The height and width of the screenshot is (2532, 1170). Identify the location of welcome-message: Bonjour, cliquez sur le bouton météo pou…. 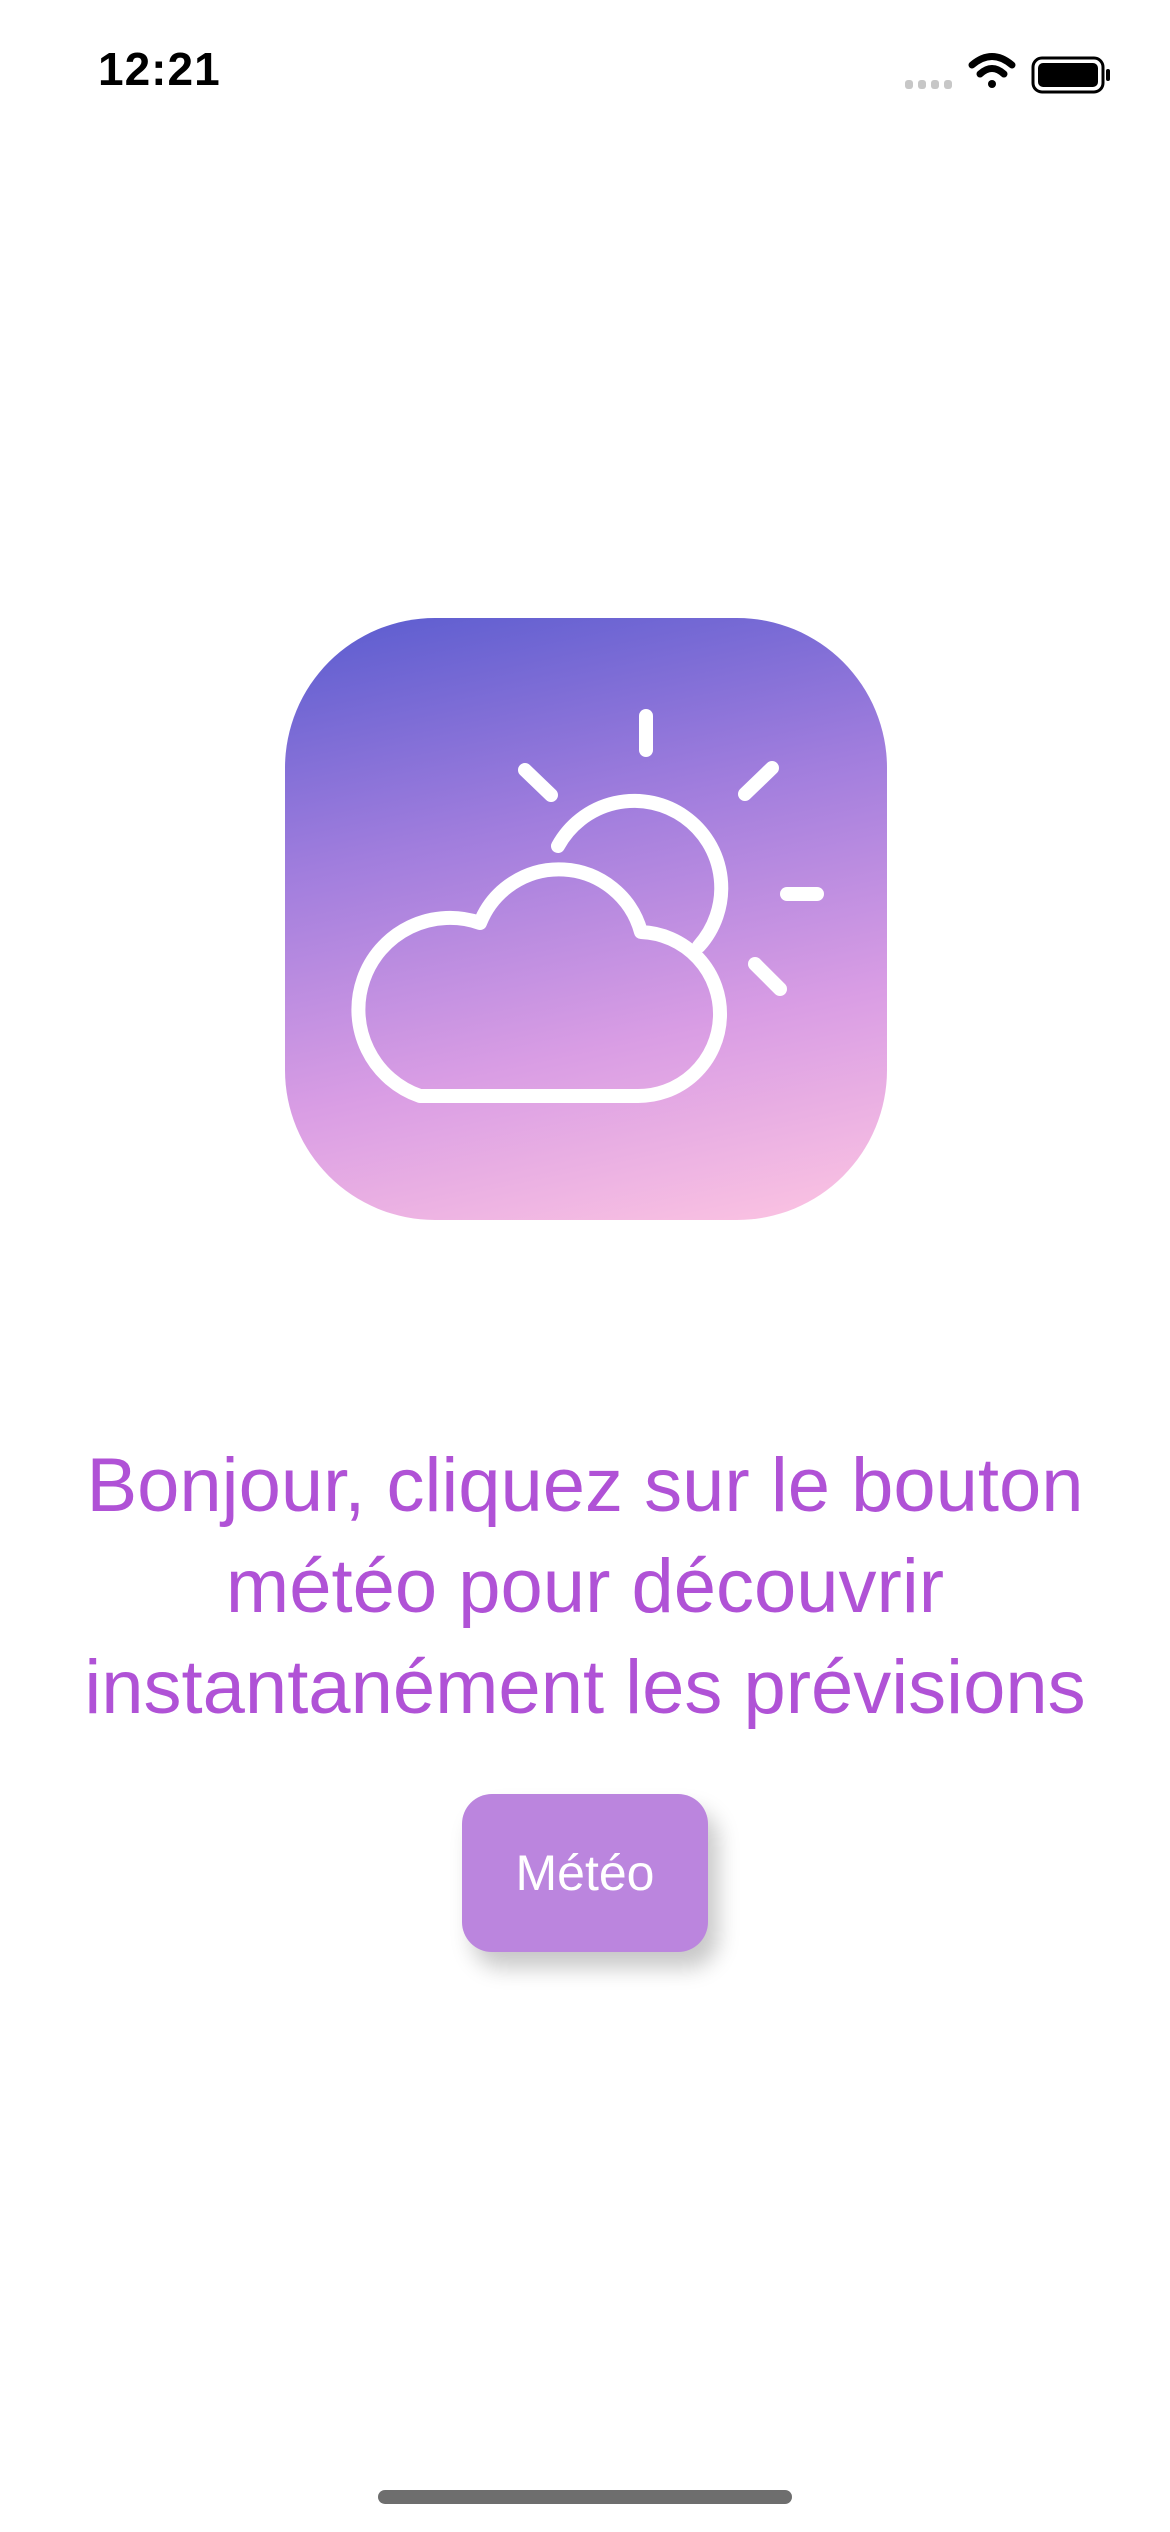
(585, 1586).